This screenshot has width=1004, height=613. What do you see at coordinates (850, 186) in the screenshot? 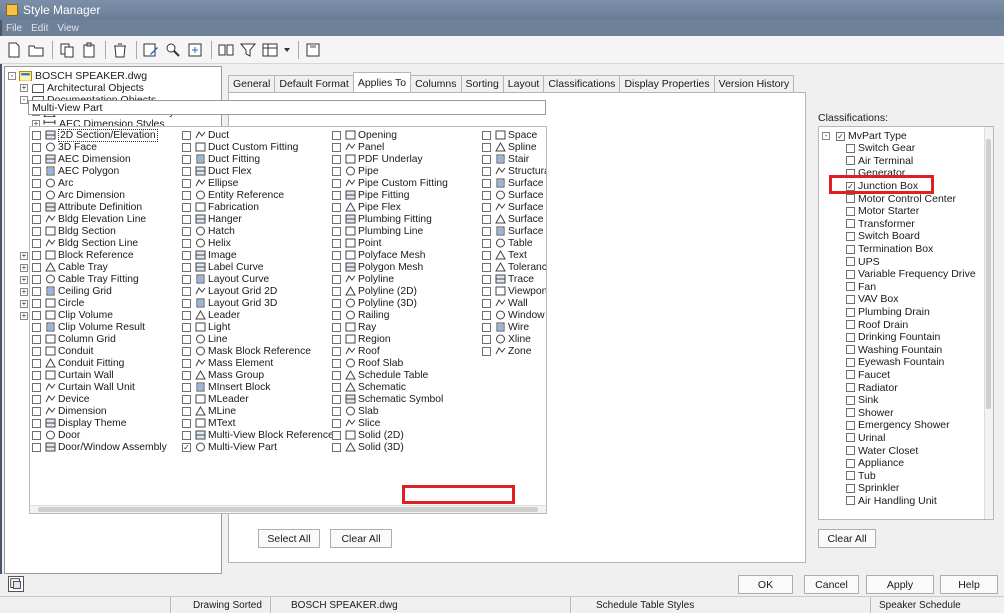
I see `checked-checkbox: ✓` at bounding box center [850, 186].